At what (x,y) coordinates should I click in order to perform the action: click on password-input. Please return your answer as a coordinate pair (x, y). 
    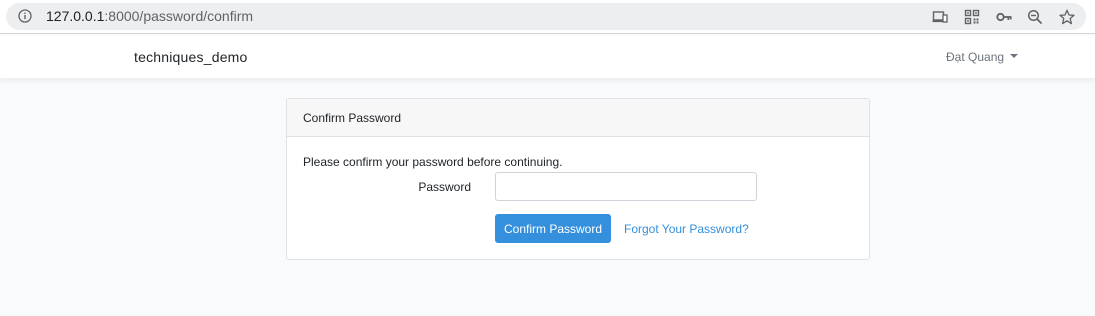
    Looking at the image, I should click on (626, 186).